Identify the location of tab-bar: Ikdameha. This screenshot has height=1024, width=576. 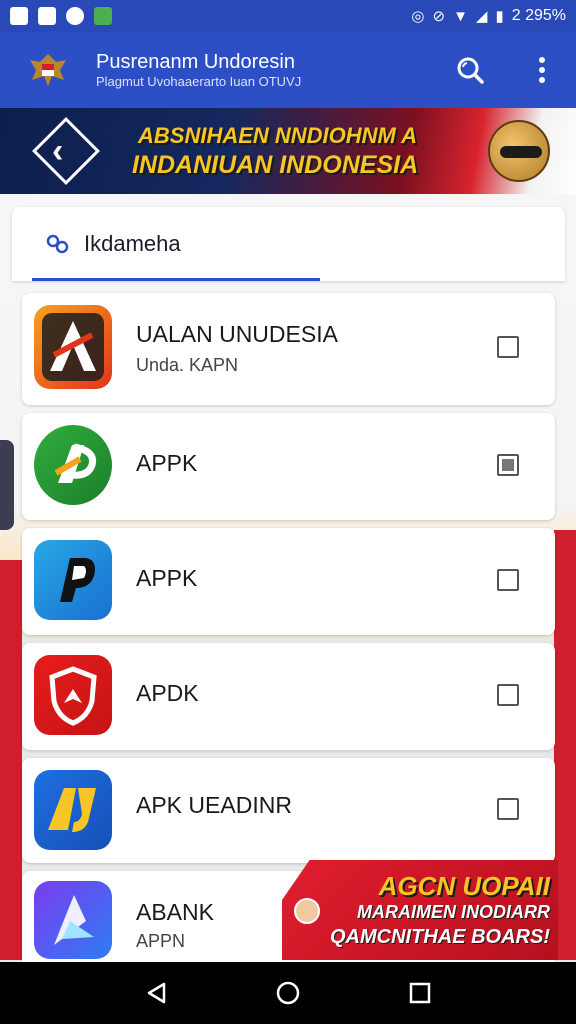
(288, 244).